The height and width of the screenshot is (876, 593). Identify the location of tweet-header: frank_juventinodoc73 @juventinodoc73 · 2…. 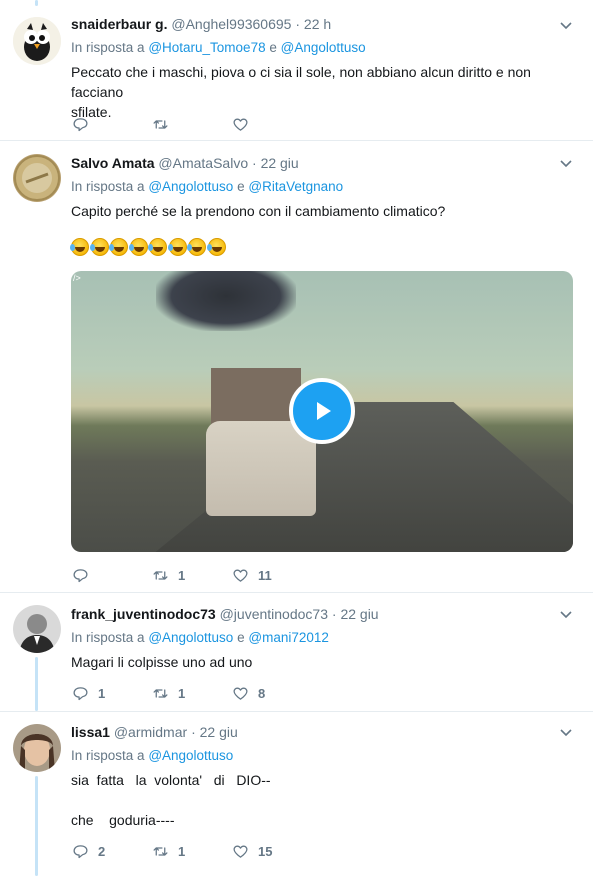
(225, 614).